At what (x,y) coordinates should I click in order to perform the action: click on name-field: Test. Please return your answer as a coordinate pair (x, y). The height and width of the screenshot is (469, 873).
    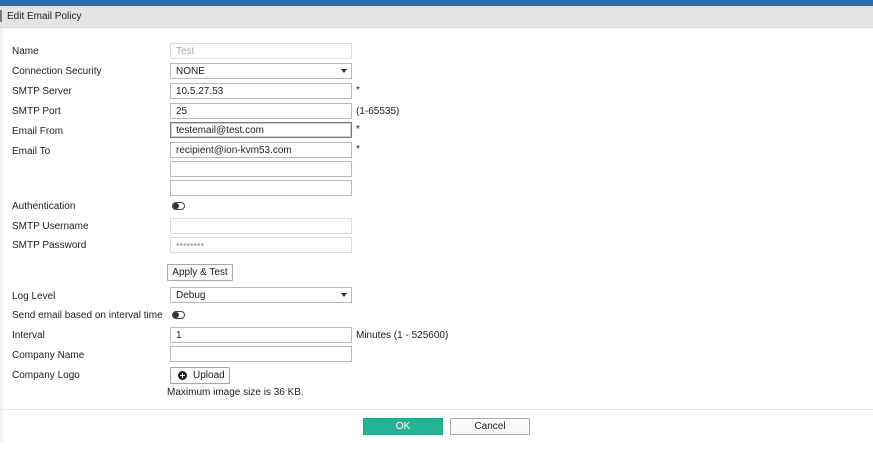
    Looking at the image, I should click on (261, 51).